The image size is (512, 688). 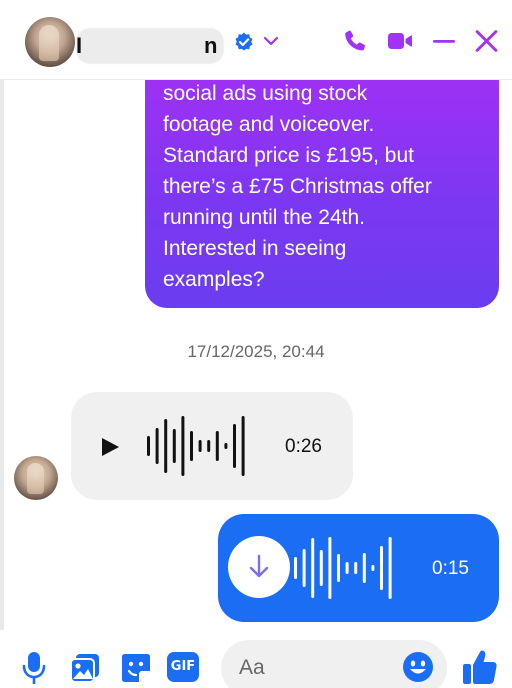 I want to click on contact-avatar, so click(x=50, y=42).